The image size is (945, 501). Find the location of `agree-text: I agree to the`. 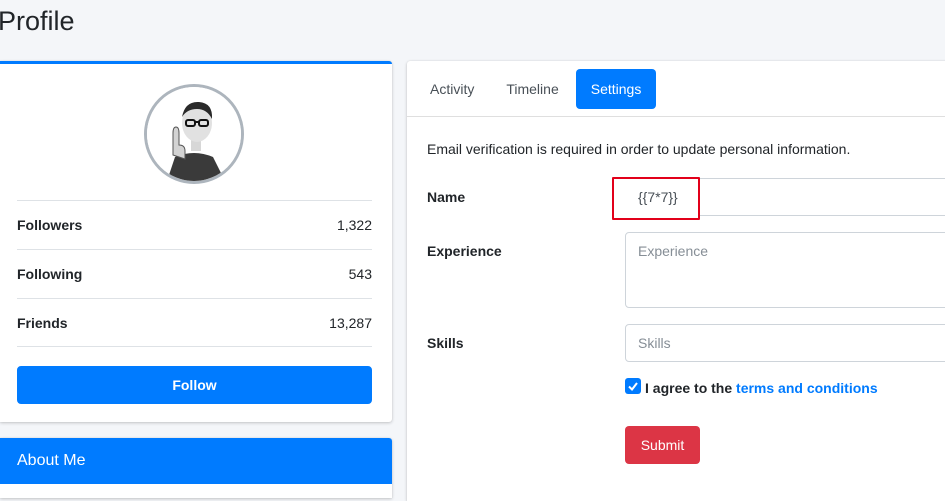

agree-text: I agree to the is located at coordinates (689, 388).